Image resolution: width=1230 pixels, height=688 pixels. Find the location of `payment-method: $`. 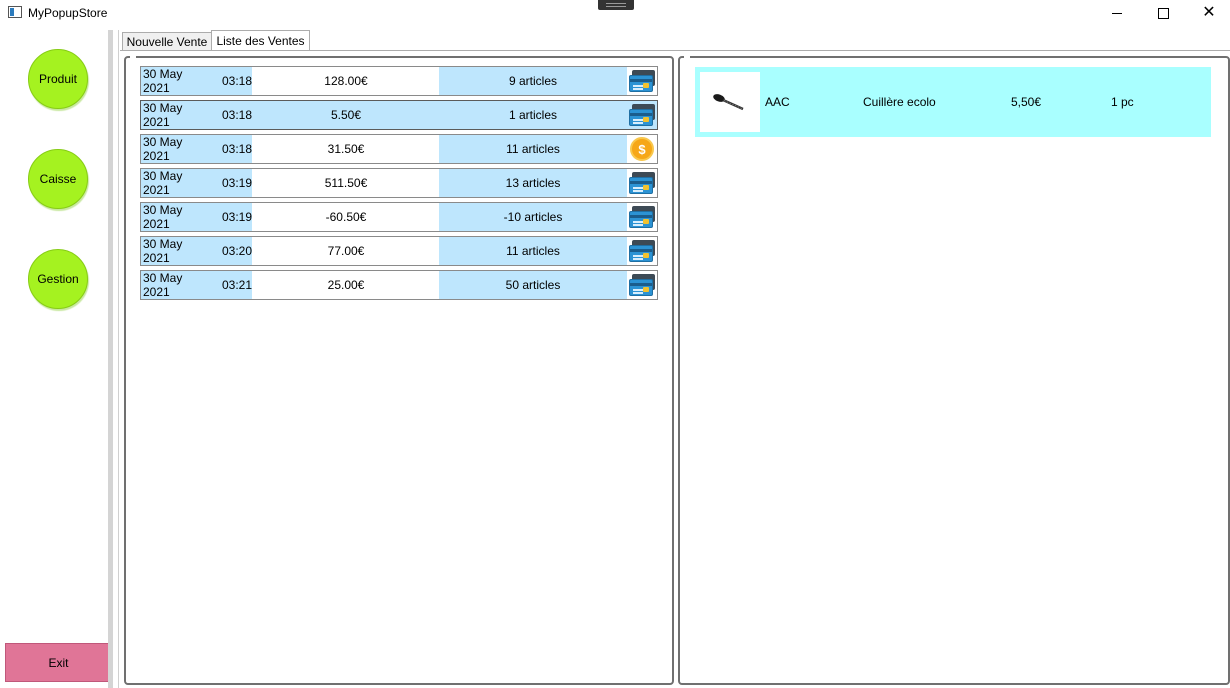

payment-method: $ is located at coordinates (642, 149).